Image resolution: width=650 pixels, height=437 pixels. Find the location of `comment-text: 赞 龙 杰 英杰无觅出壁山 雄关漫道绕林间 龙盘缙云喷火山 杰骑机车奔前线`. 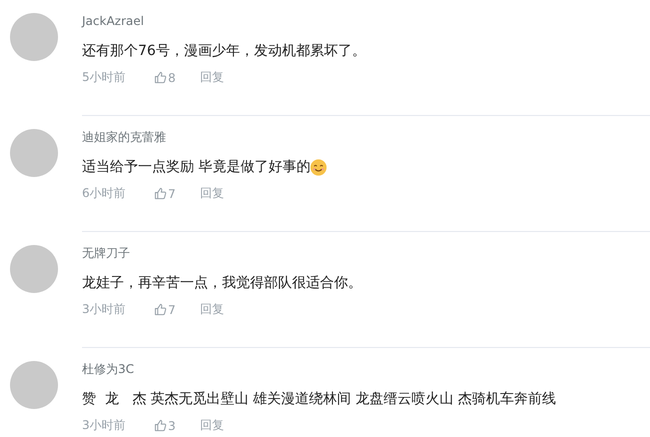

comment-text: 赞 龙 杰 英杰无觅出壁山 雄关漫道绕林间 龙盘缙云喷火山 杰骑机车奔前线 is located at coordinates (319, 399).